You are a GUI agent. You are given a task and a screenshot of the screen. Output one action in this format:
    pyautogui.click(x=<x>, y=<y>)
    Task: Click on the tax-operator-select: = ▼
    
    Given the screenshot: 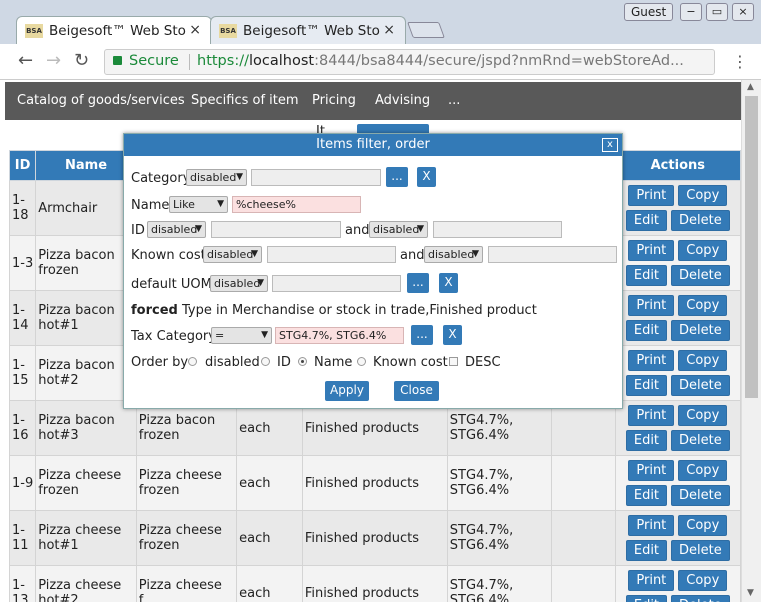 What is the action you would take?
    pyautogui.click(x=241, y=335)
    